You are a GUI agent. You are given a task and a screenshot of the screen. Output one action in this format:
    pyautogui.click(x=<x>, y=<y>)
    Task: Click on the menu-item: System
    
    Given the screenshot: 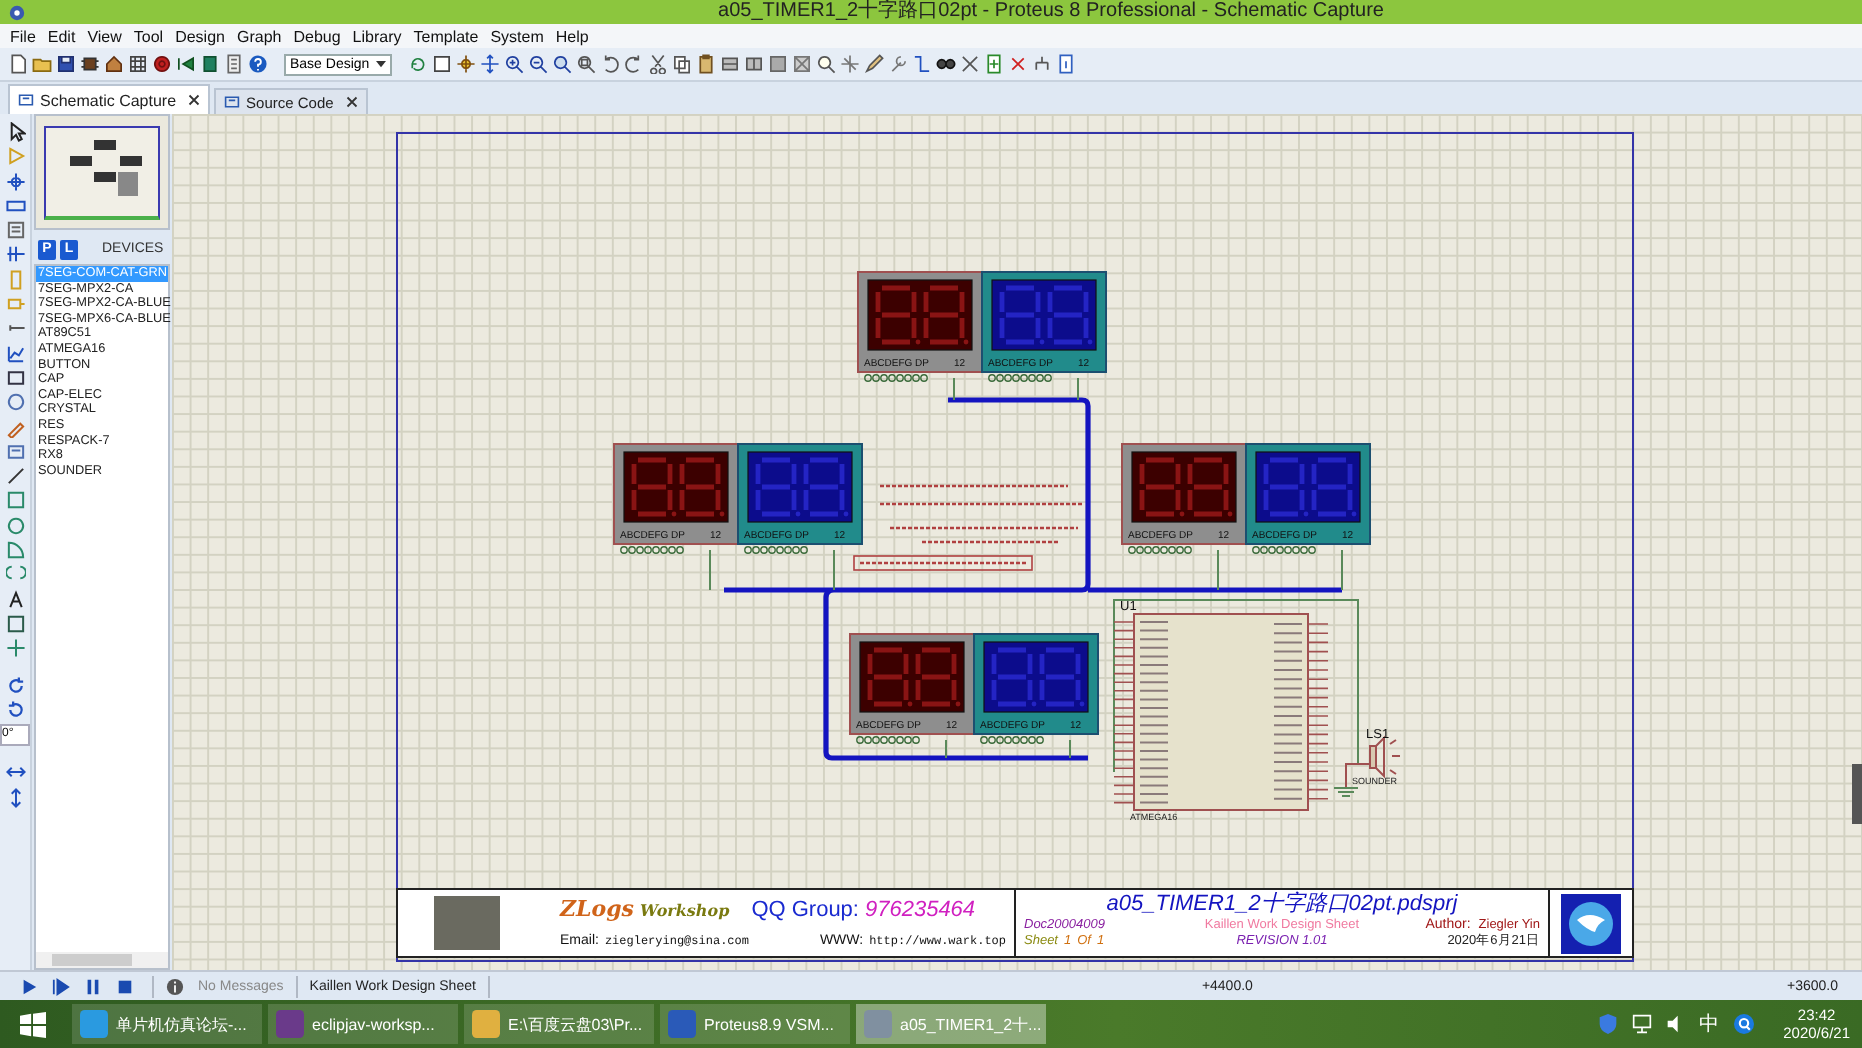 What is the action you would take?
    pyautogui.click(x=519, y=36)
    